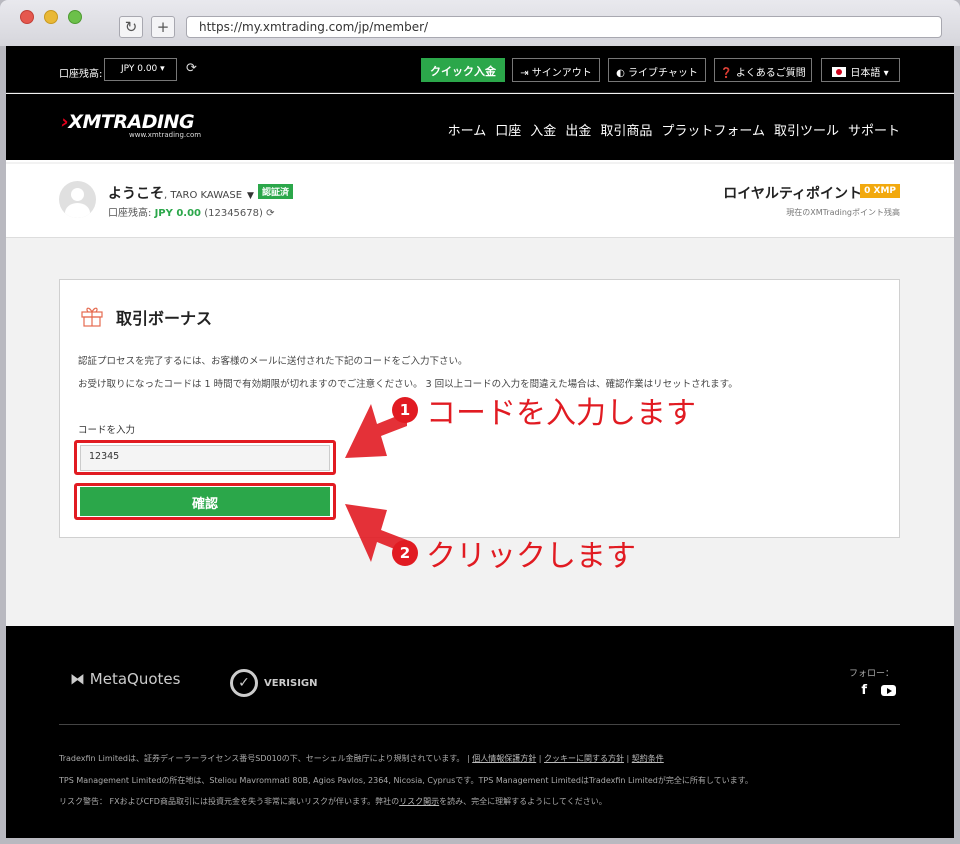 The width and height of the screenshot is (960, 844). I want to click on logo-subtext: www.xmtrading.com, so click(165, 135).